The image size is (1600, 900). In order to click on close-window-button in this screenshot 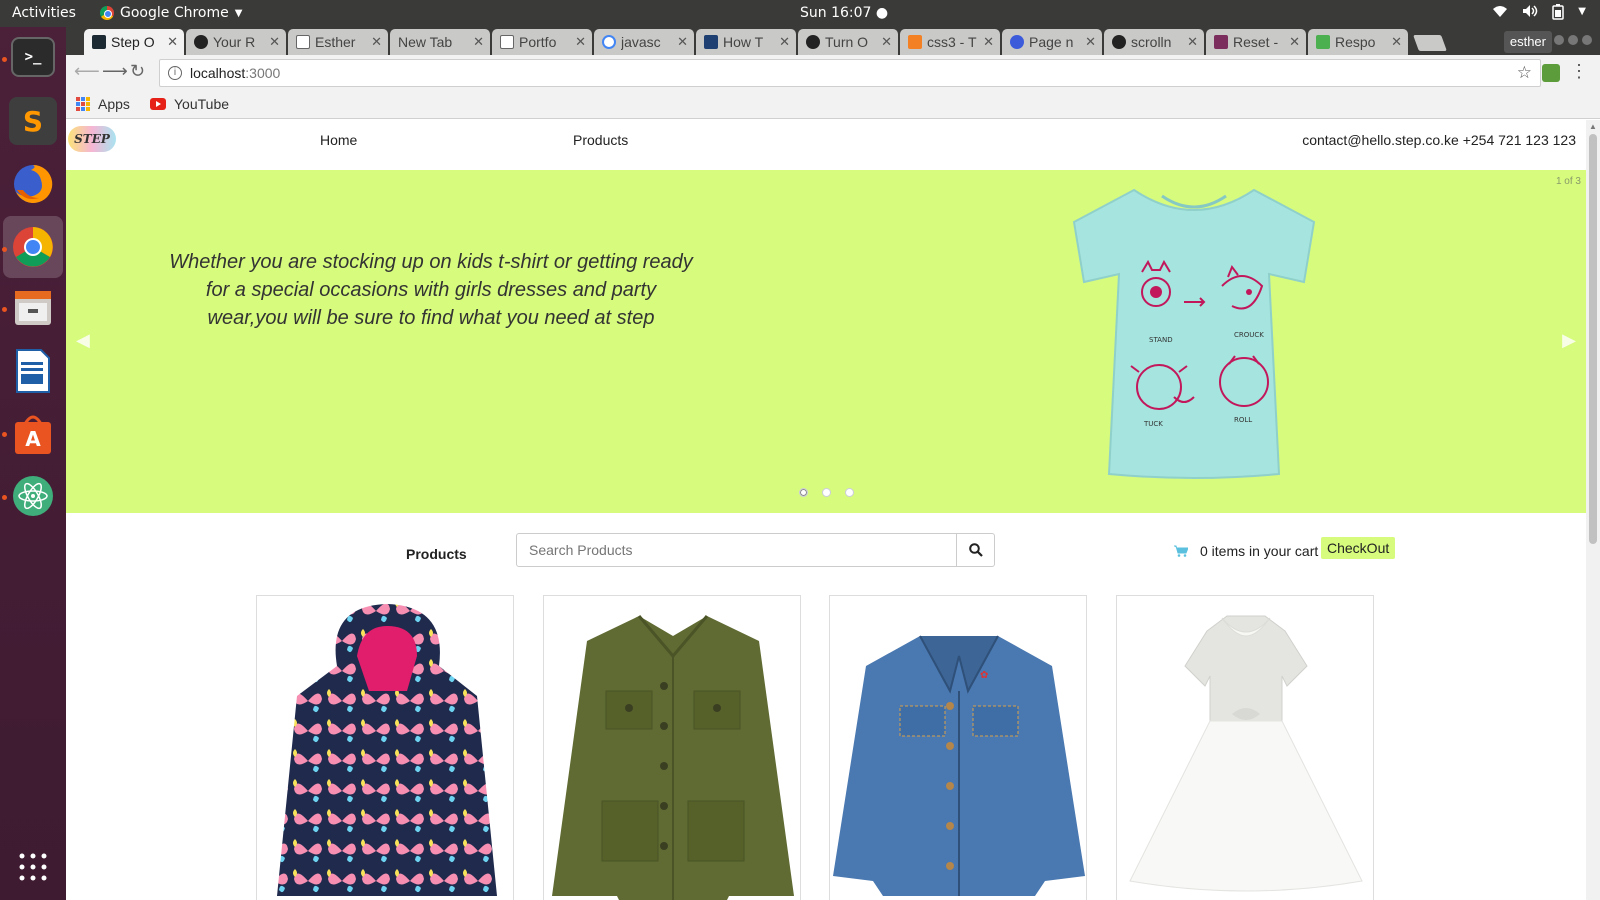, I will do `click(1587, 40)`.